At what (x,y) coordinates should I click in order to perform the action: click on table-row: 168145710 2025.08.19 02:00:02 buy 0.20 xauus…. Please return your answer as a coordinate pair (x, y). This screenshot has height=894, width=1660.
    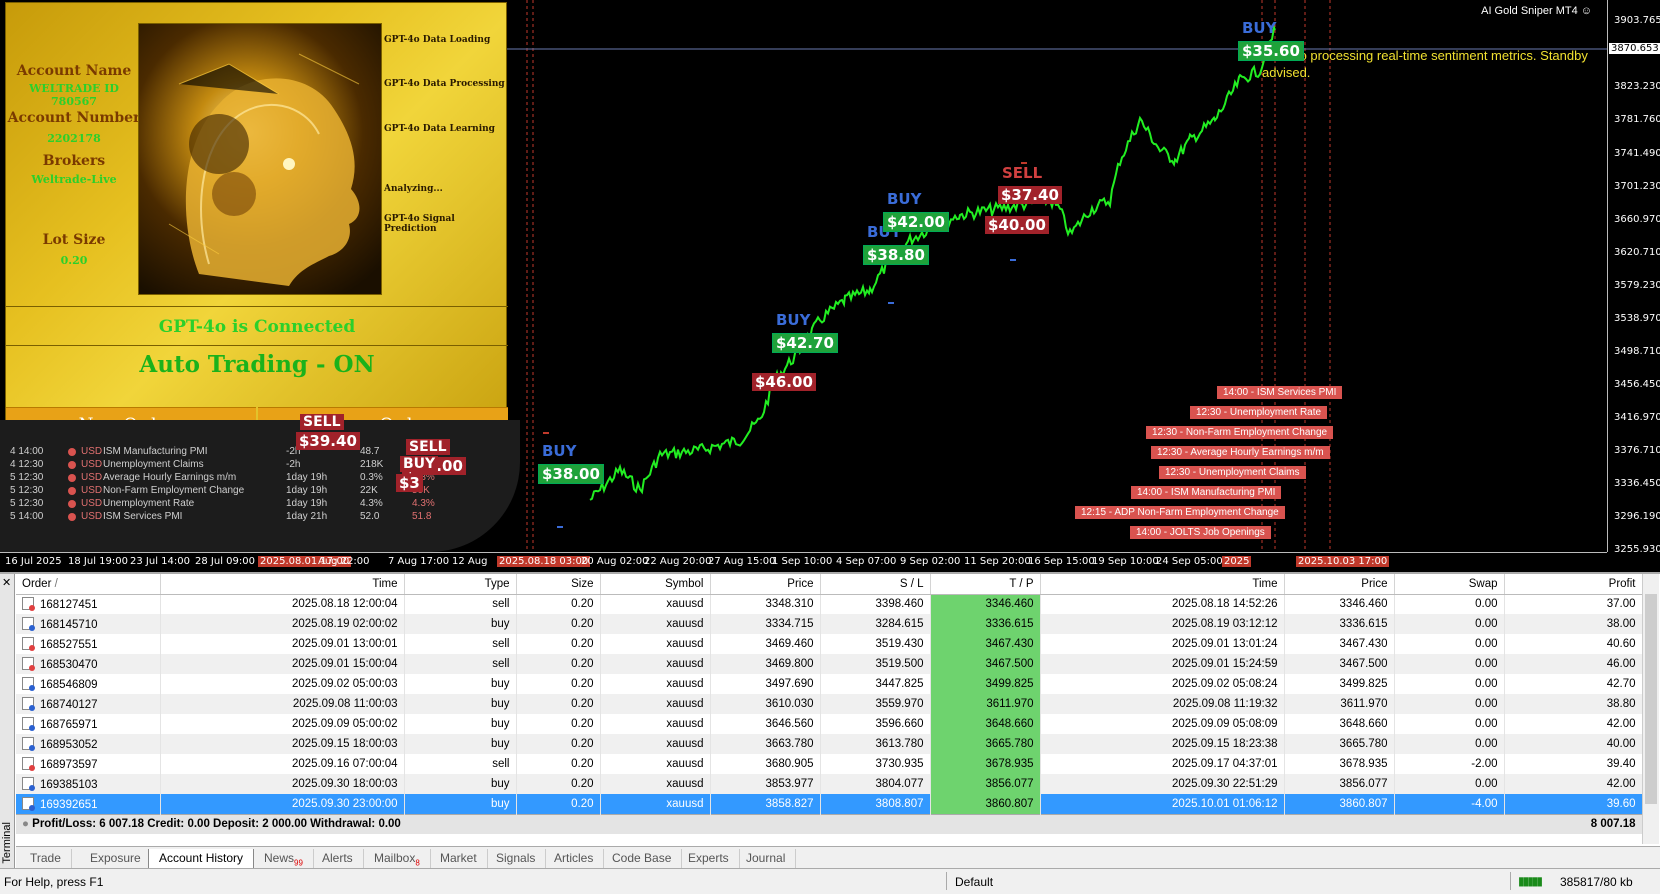
    Looking at the image, I should click on (829, 624).